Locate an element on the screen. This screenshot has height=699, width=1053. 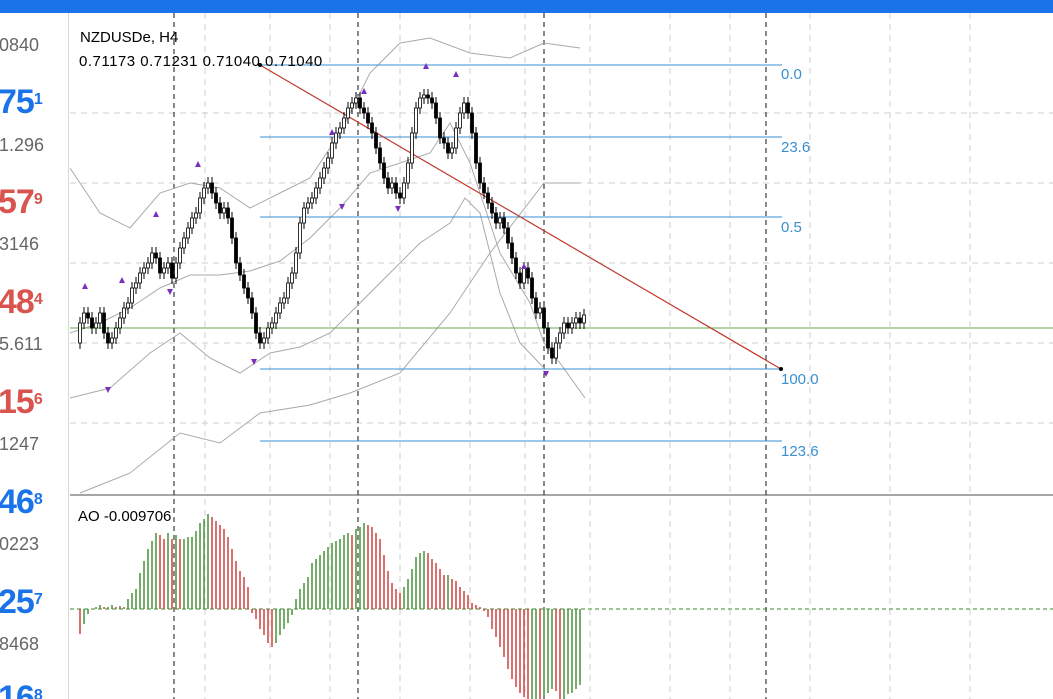
quote-price-small: 8468 is located at coordinates (20, 644).